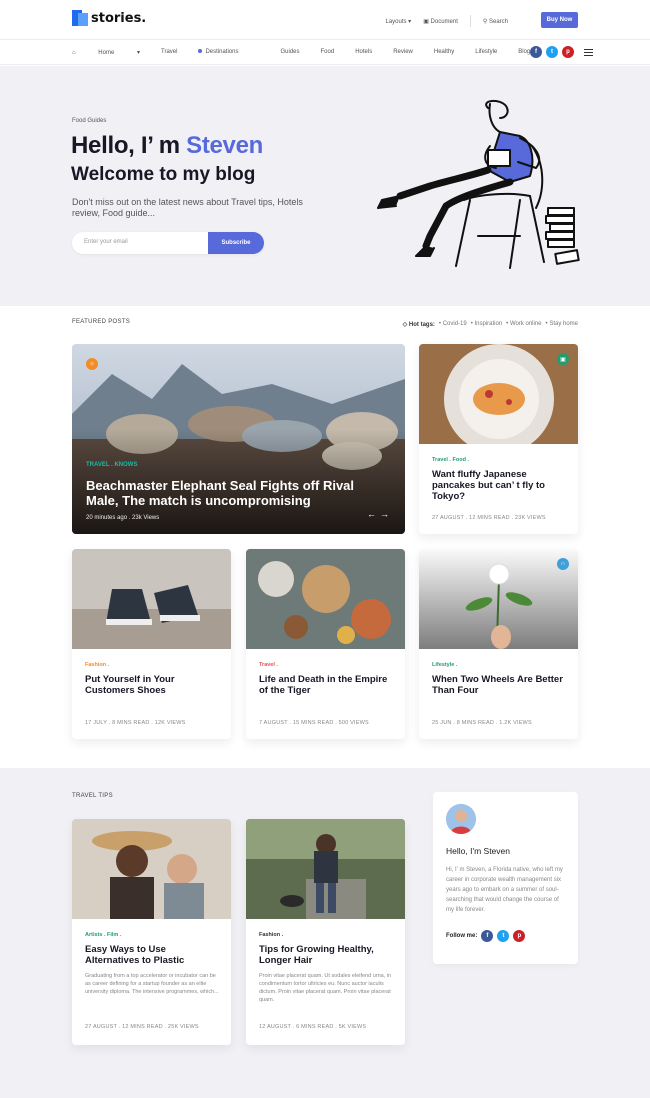  I want to click on document-link: ▣ Document, so click(440, 21).